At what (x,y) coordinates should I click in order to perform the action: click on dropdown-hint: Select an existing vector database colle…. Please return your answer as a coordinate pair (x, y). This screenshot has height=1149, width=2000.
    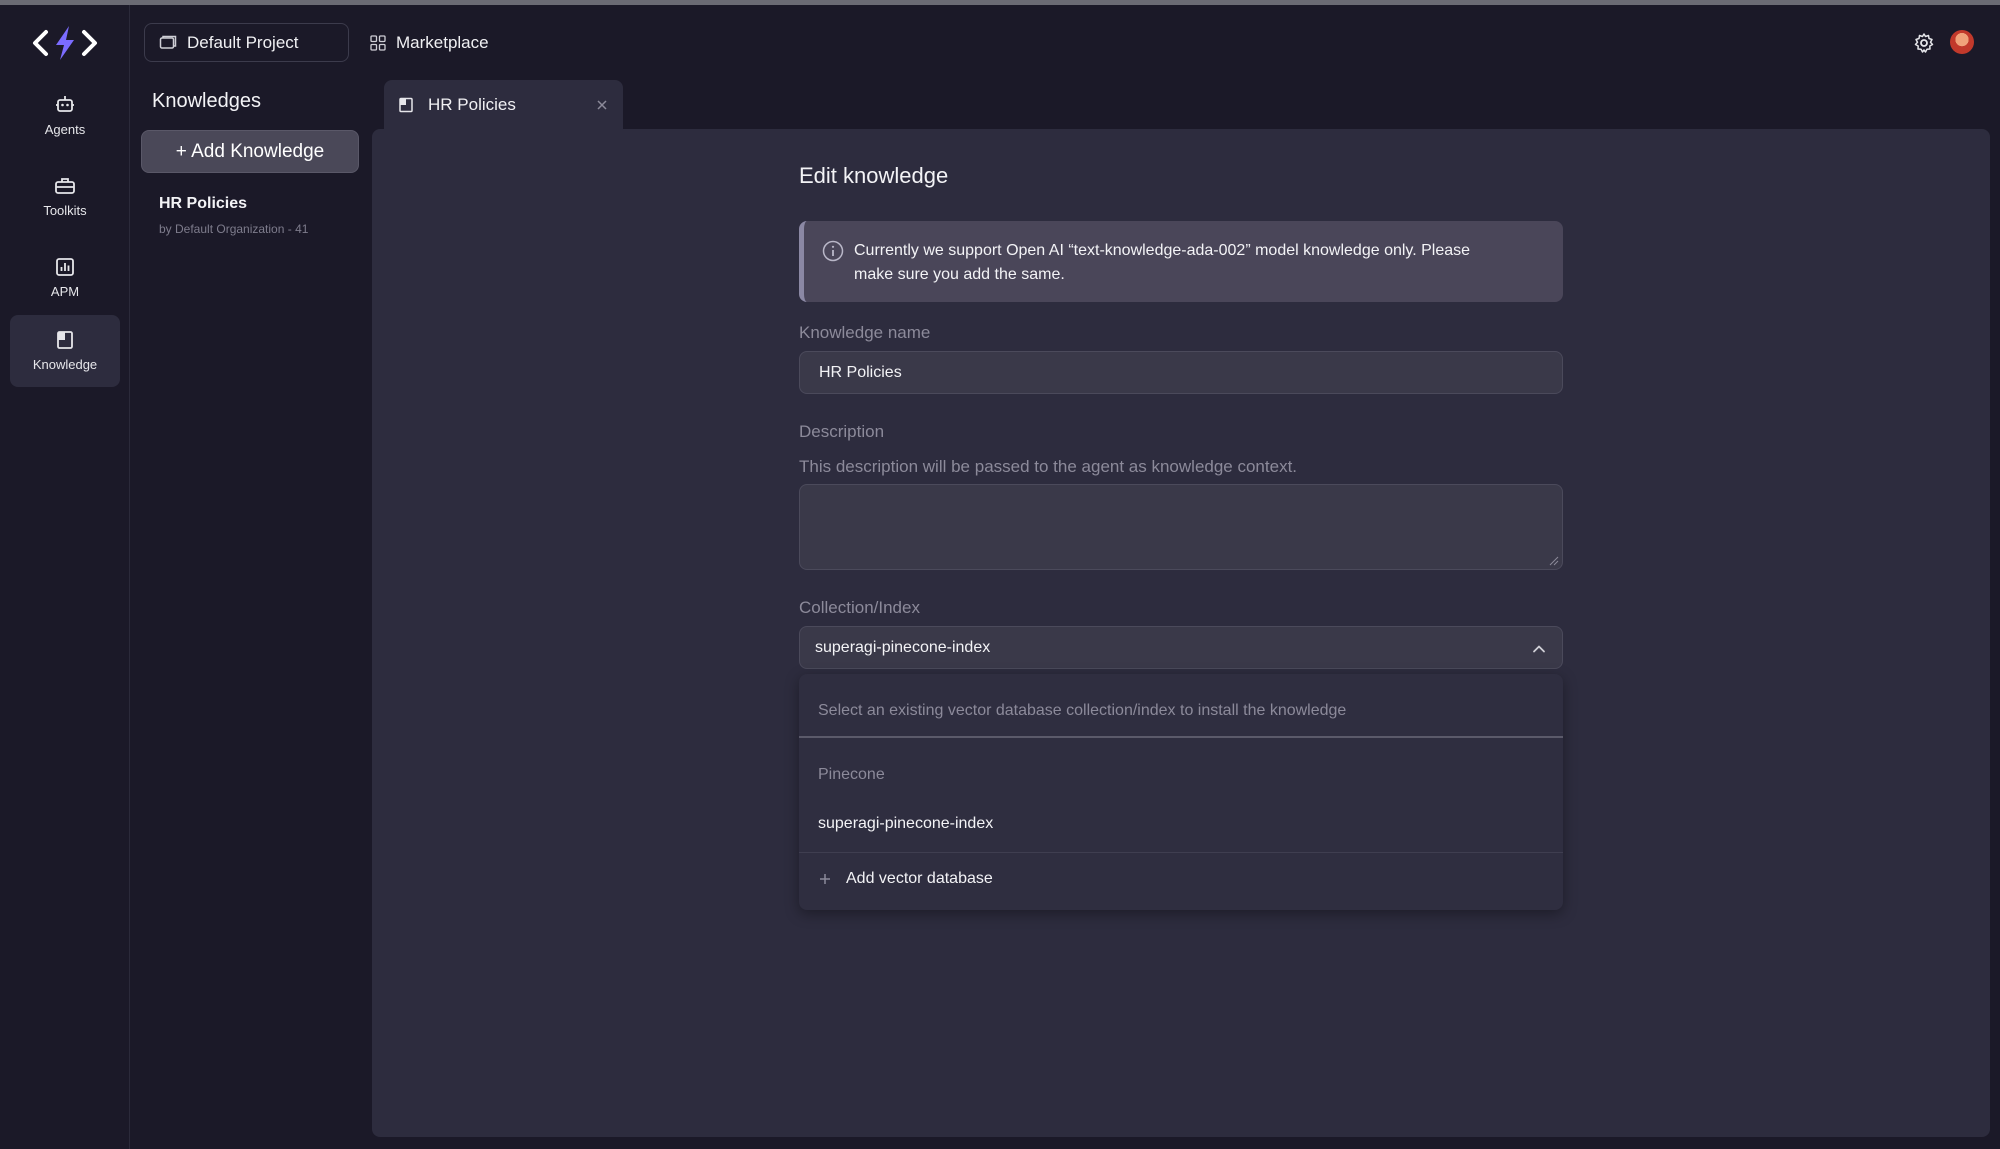
    Looking at the image, I should click on (1082, 710).